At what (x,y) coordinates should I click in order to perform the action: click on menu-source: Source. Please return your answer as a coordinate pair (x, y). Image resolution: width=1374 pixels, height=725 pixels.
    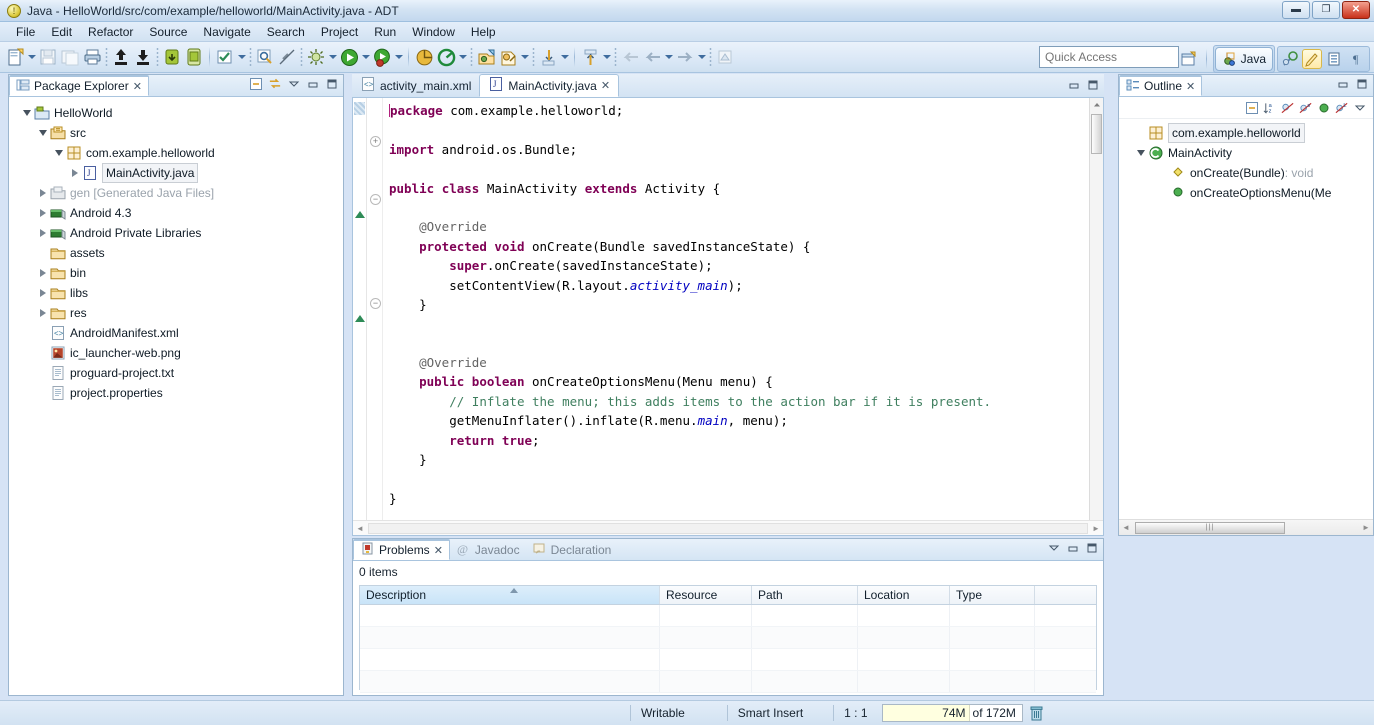
    Looking at the image, I should click on (168, 32).